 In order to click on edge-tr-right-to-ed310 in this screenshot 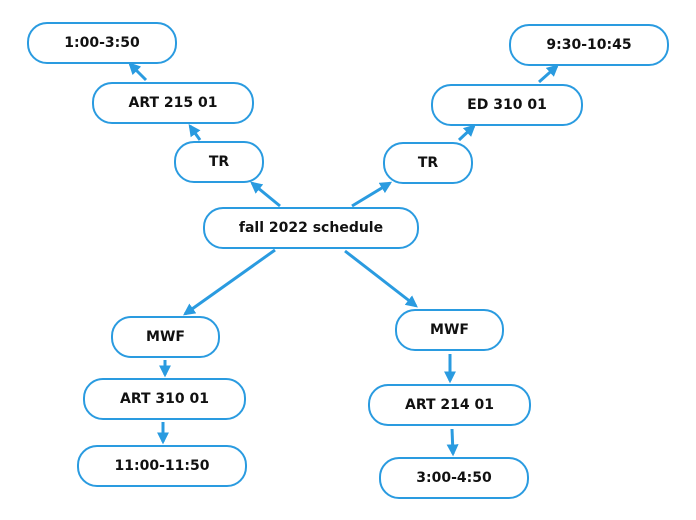, I will do `click(466, 133)`.